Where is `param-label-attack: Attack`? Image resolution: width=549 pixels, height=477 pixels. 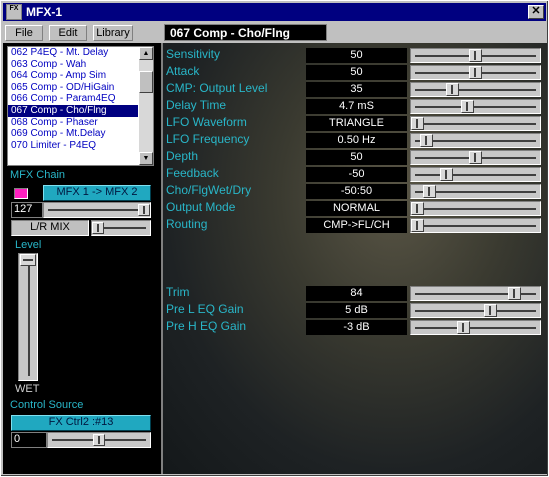
param-label-attack: Attack is located at coordinates (183, 71).